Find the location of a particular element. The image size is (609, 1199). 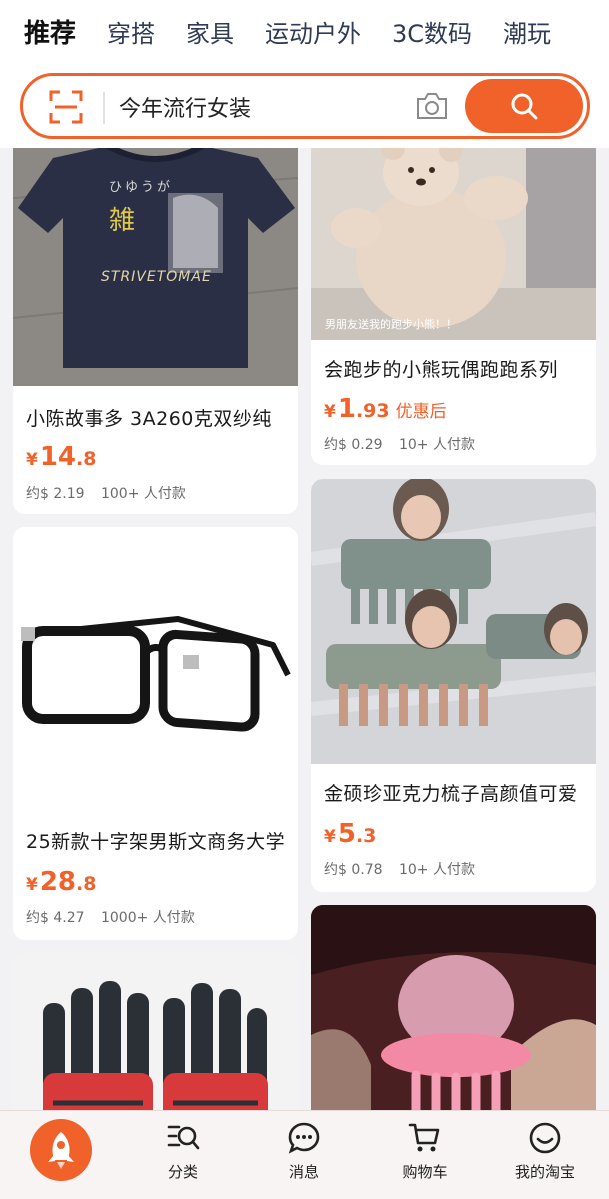

nav-label: 分类 is located at coordinates (182, 1172).